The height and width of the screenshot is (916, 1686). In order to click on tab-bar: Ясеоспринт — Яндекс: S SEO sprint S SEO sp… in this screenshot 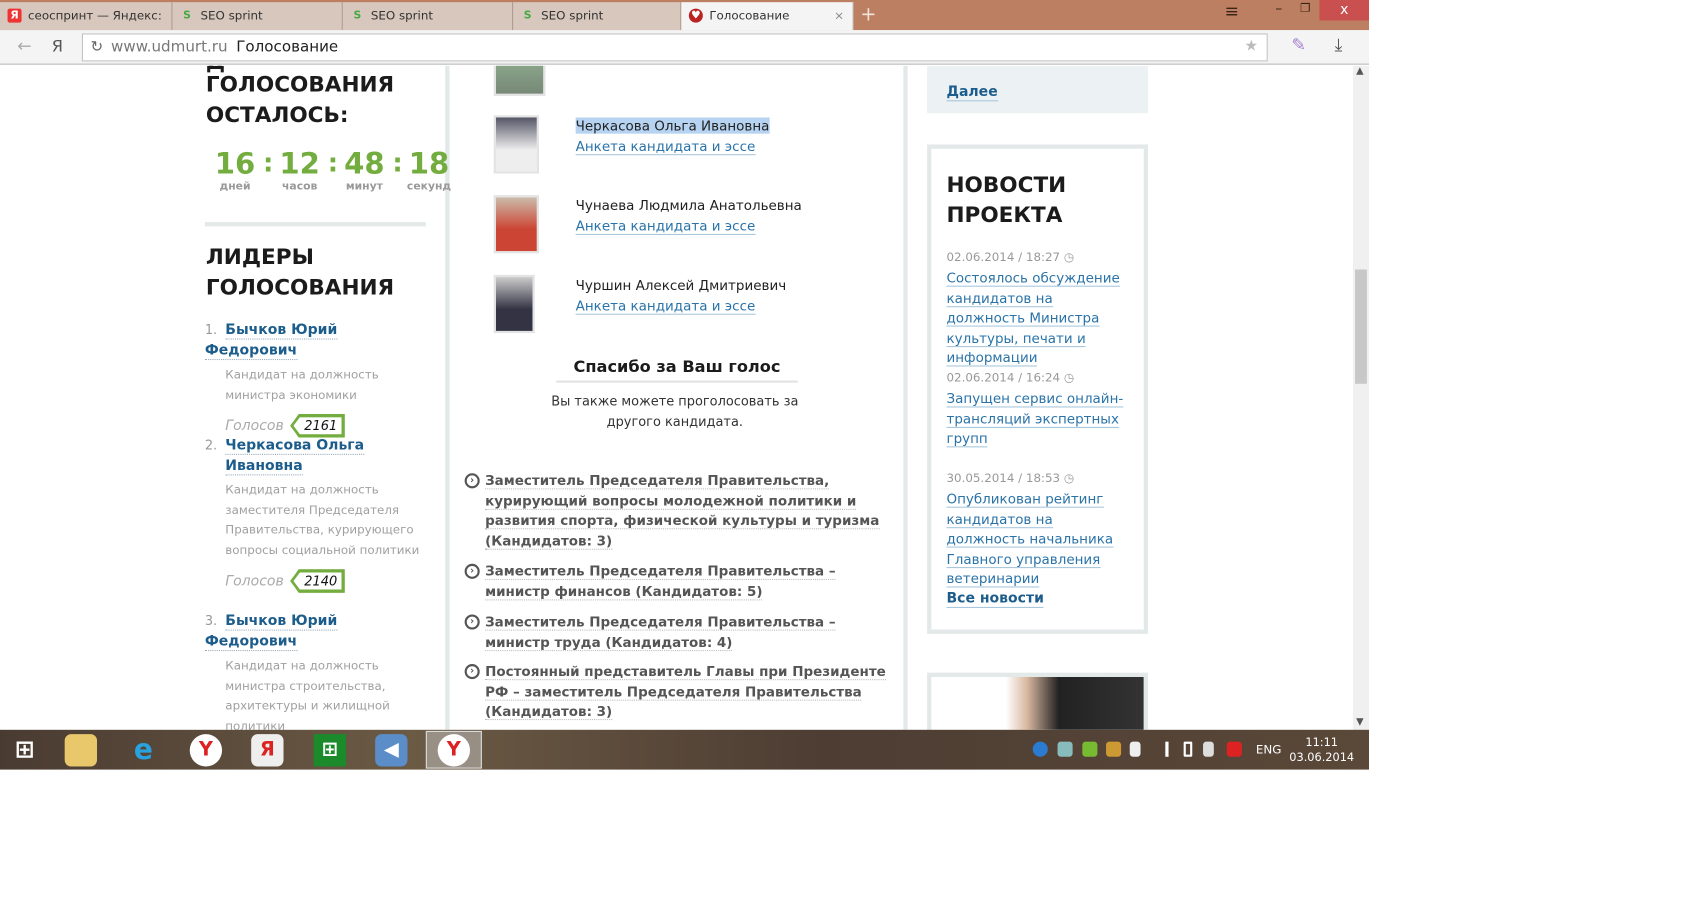, I will do `click(685, 15)`.